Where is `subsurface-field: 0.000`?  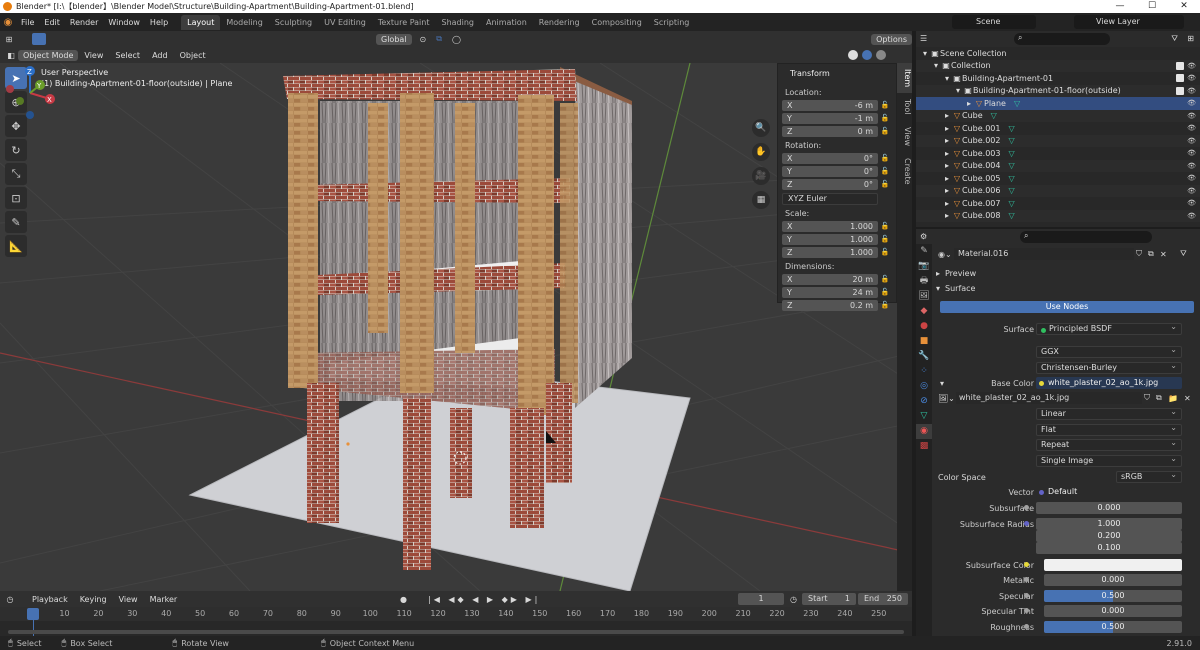 subsurface-field: 0.000 is located at coordinates (1109, 508).